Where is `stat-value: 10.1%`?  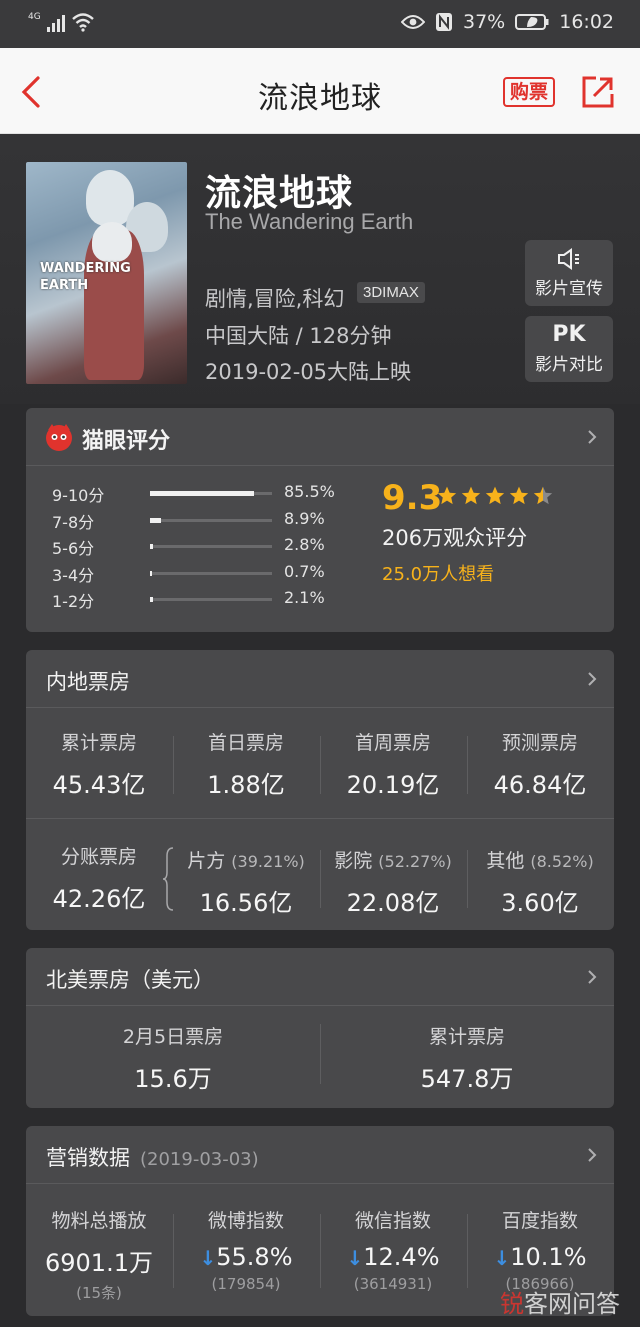 stat-value: 10.1% is located at coordinates (548, 1257).